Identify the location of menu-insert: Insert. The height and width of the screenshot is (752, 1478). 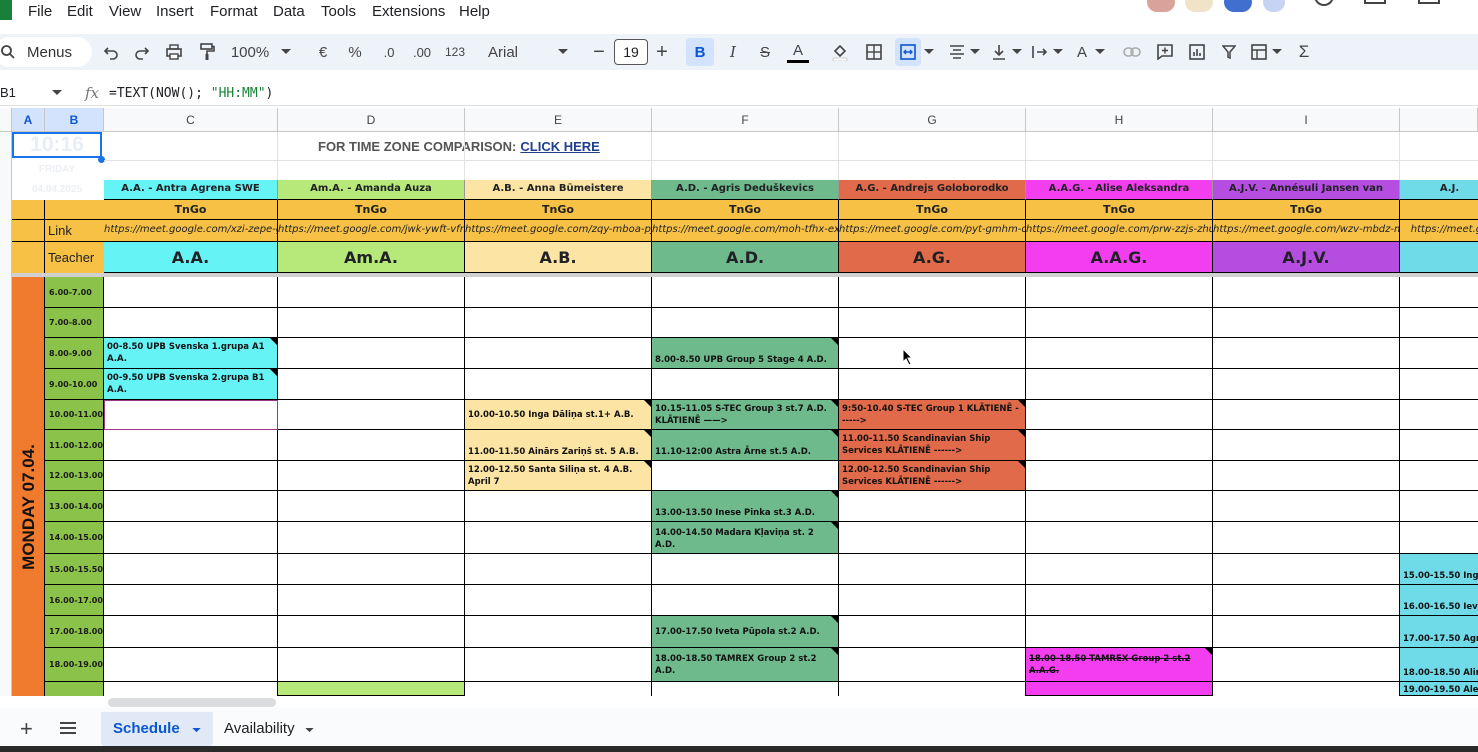
(175, 11).